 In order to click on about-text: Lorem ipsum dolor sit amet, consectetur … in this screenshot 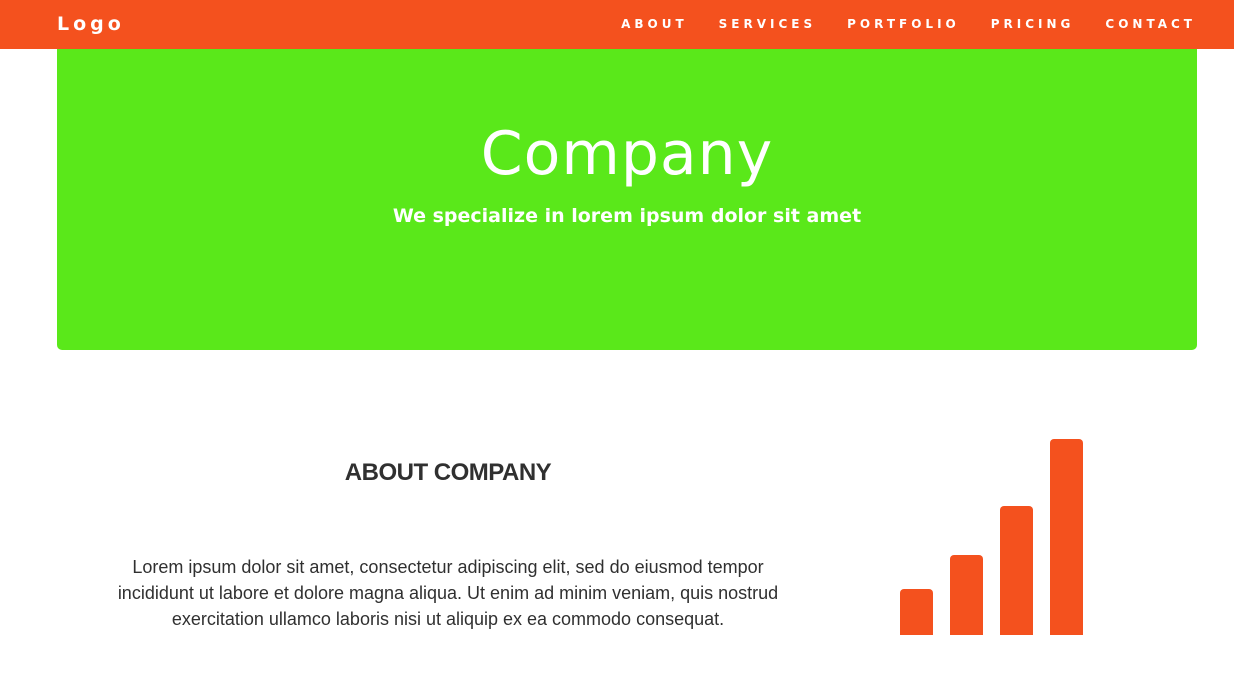, I will do `click(448, 593)`.